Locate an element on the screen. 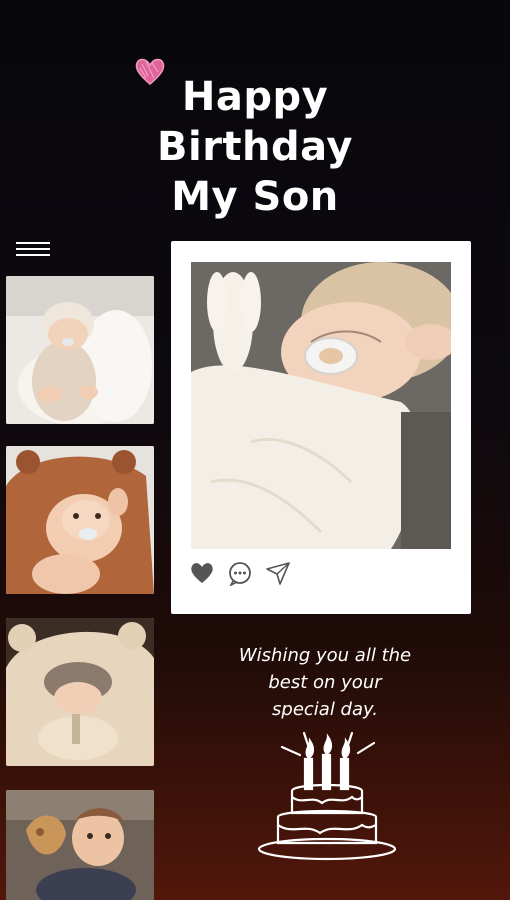 The width and height of the screenshot is (510, 900). share-icon is located at coordinates (278, 573).